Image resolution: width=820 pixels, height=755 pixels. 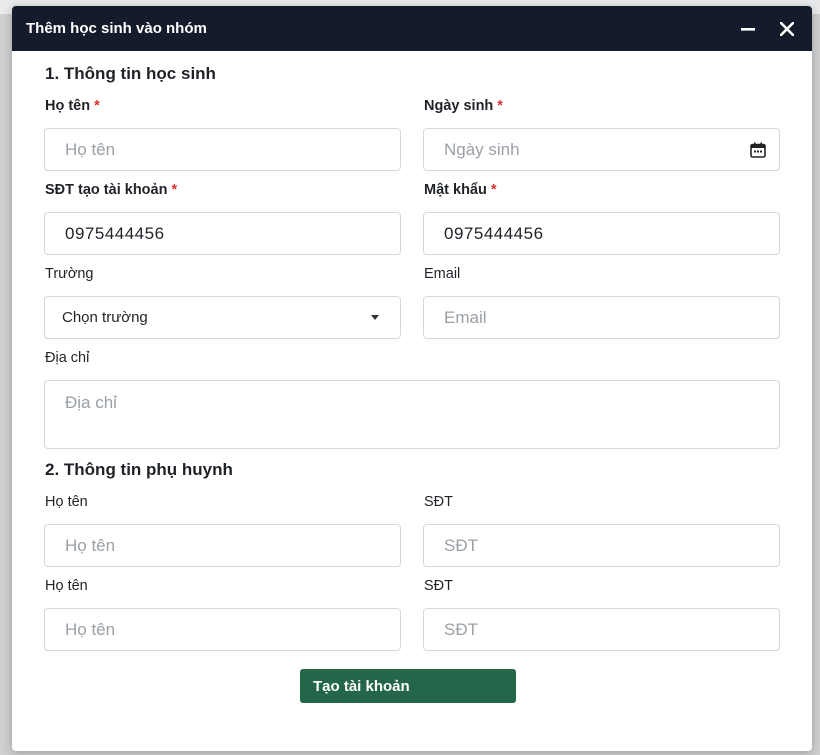 What do you see at coordinates (67, 358) in the screenshot?
I see `address-label: Địa chỉ` at bounding box center [67, 358].